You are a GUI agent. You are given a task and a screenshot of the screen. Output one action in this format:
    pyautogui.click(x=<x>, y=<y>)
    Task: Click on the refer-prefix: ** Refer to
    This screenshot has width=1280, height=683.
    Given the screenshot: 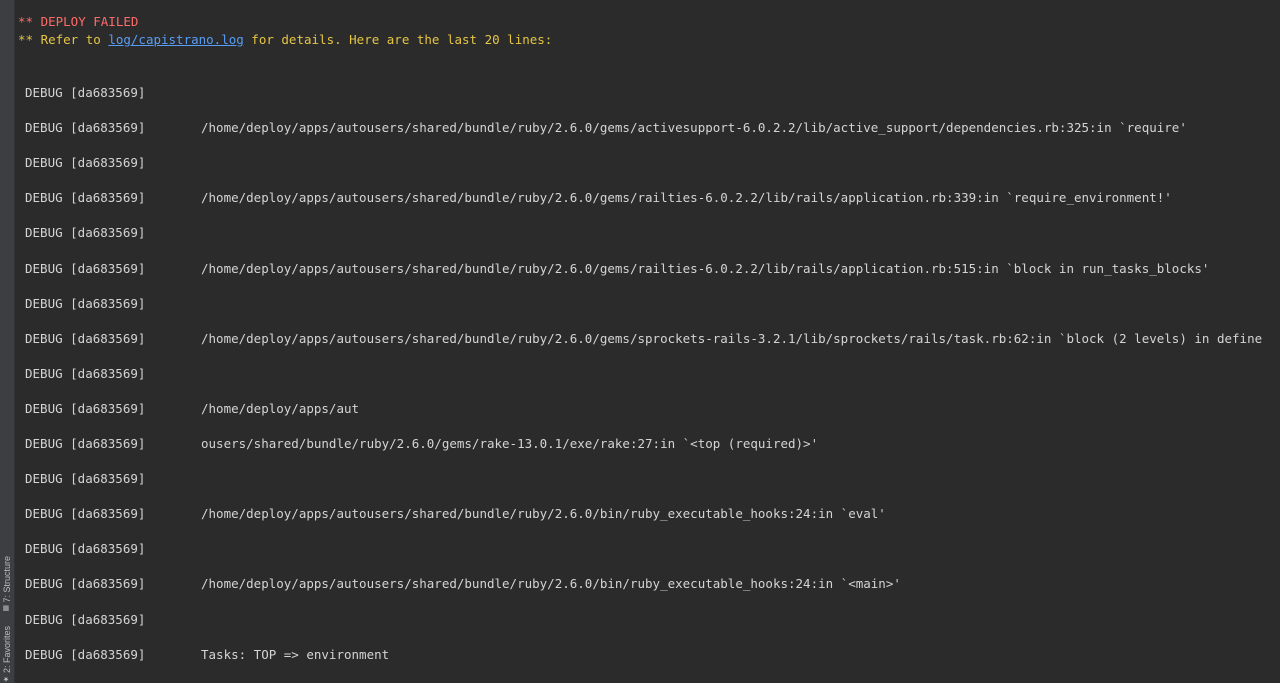 What is the action you would take?
    pyautogui.click(x=63, y=39)
    